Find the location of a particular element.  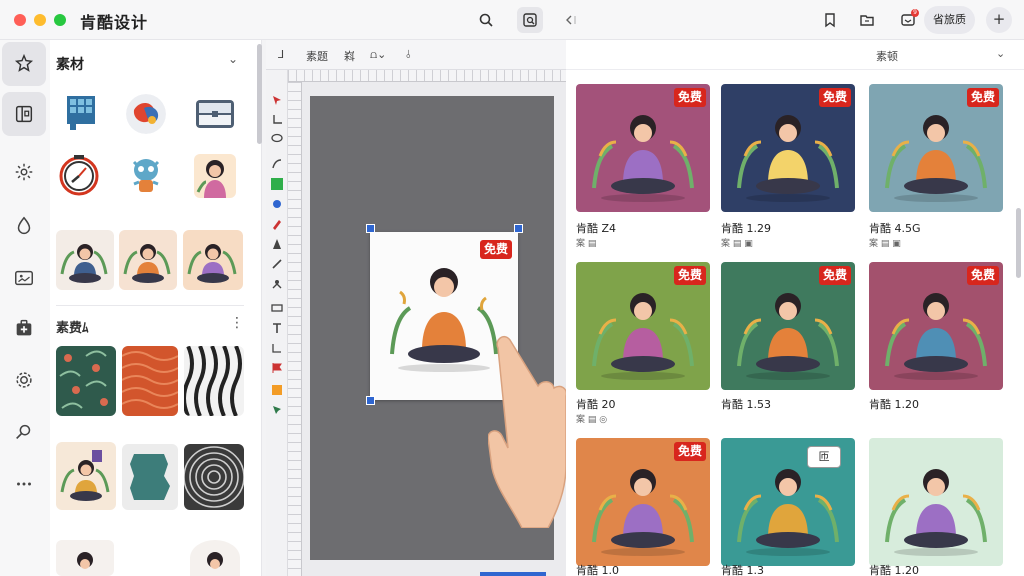

asset-clock is located at coordinates (79, 175).